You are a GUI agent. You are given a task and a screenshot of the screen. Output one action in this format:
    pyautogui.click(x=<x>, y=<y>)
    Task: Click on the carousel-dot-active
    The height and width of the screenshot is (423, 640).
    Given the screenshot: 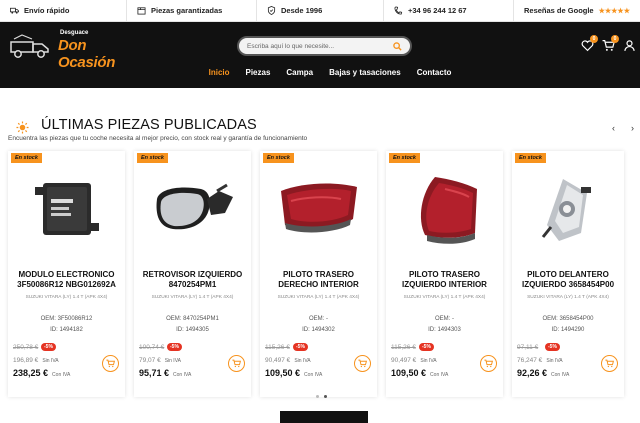 What is the action you would take?
    pyautogui.click(x=325, y=396)
    